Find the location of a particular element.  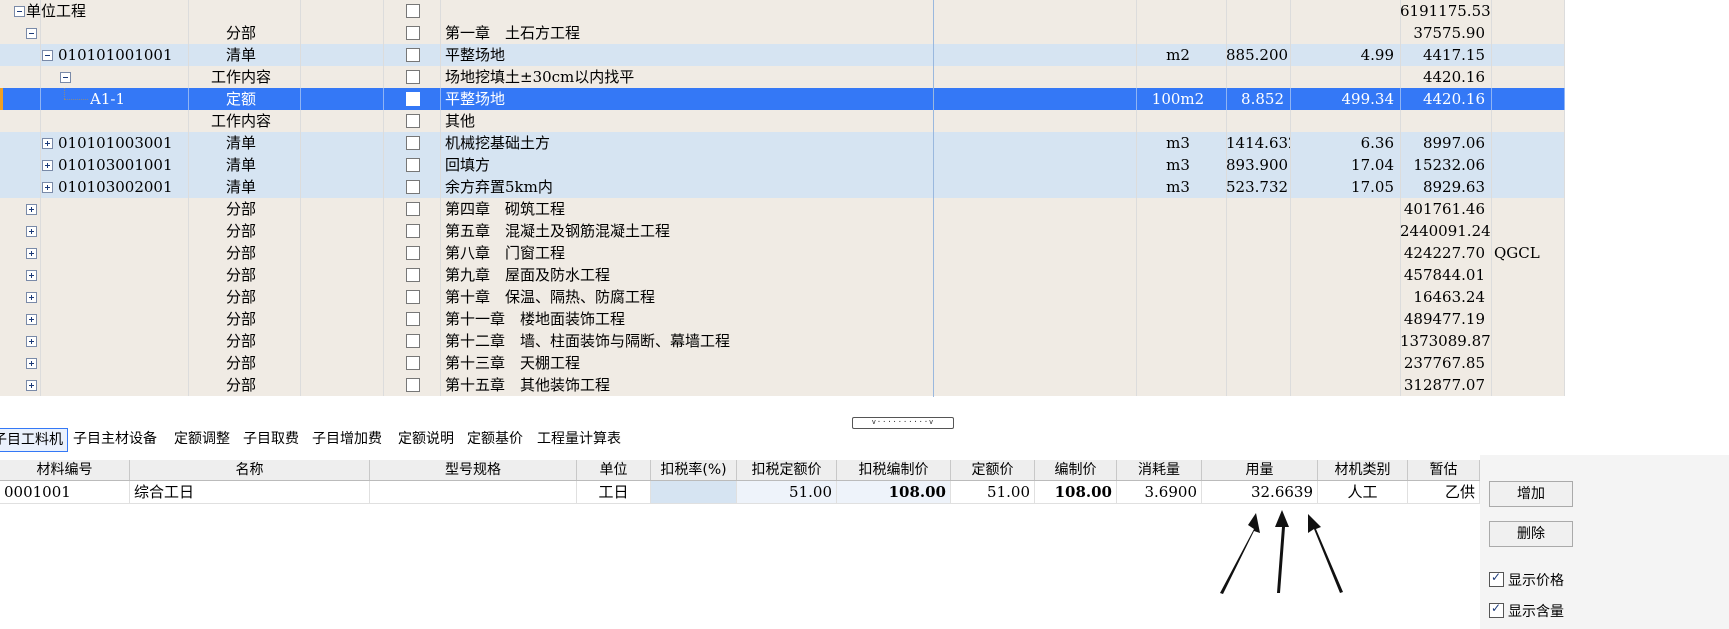

tab-6: 定额基价 is located at coordinates (495, 439).